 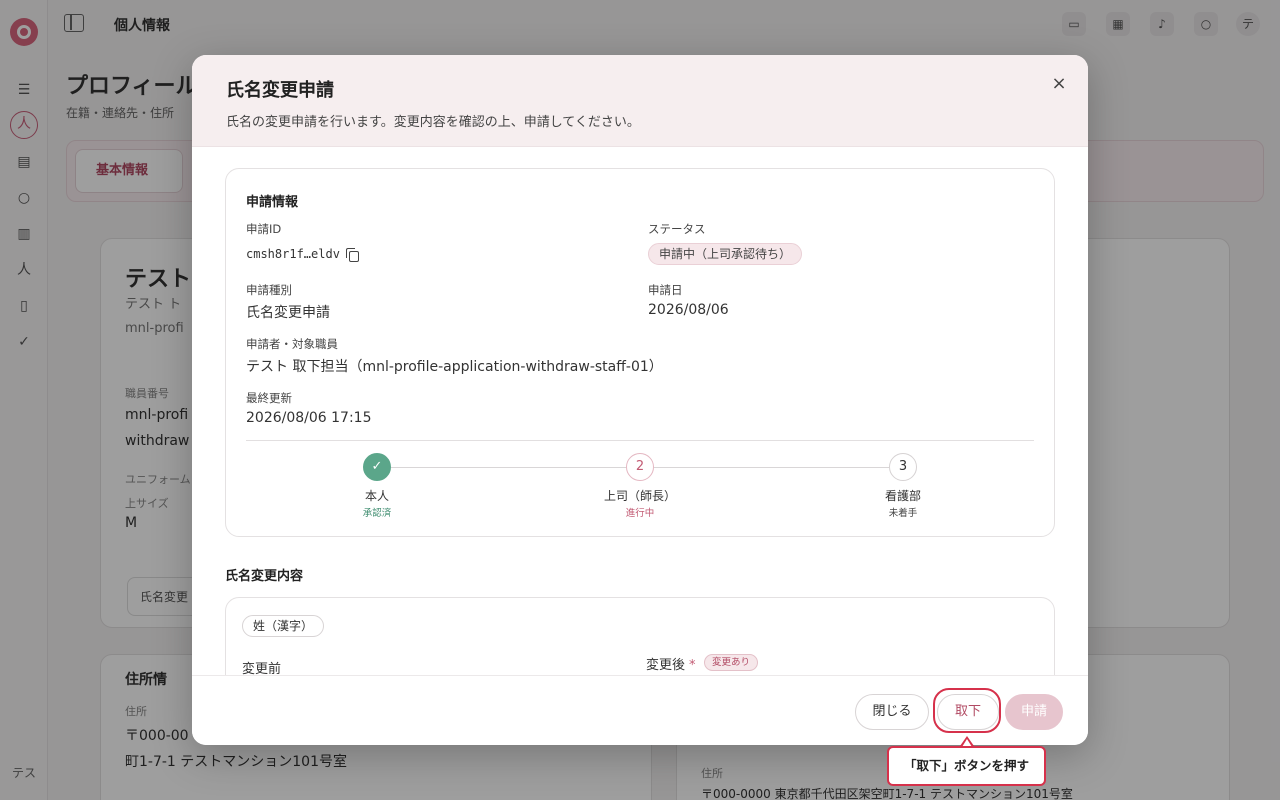 What do you see at coordinates (269, 398) in the screenshot?
I see `last-updated-label: 最終更新` at bounding box center [269, 398].